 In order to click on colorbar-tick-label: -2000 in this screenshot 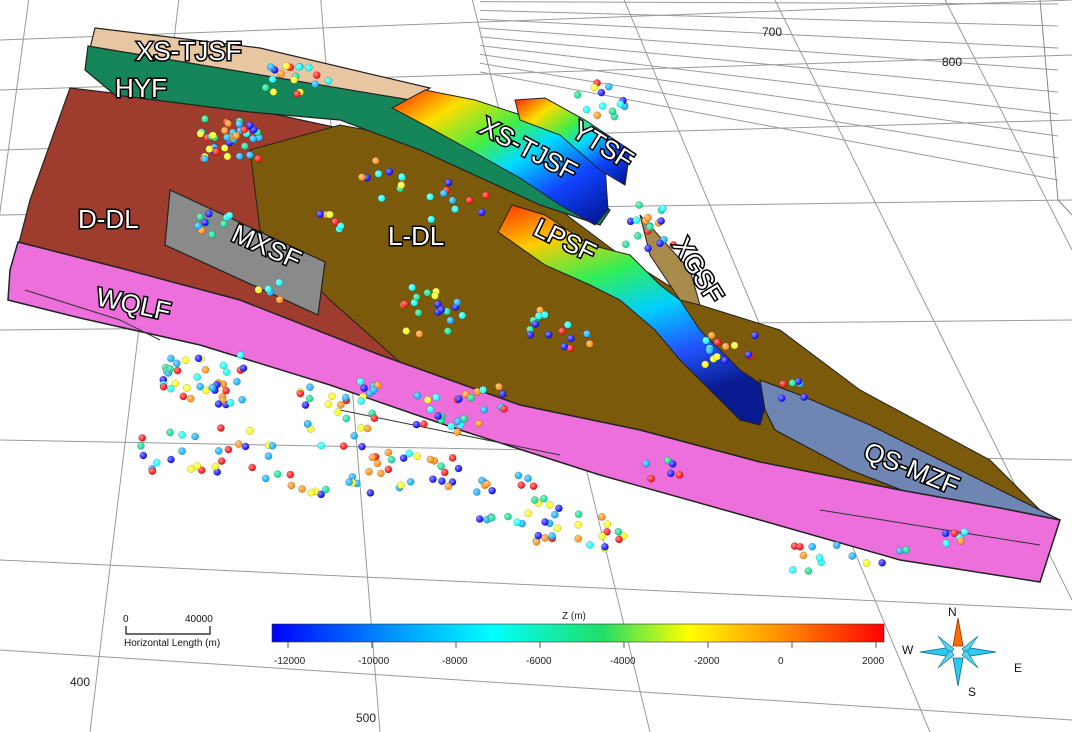, I will do `click(707, 661)`.